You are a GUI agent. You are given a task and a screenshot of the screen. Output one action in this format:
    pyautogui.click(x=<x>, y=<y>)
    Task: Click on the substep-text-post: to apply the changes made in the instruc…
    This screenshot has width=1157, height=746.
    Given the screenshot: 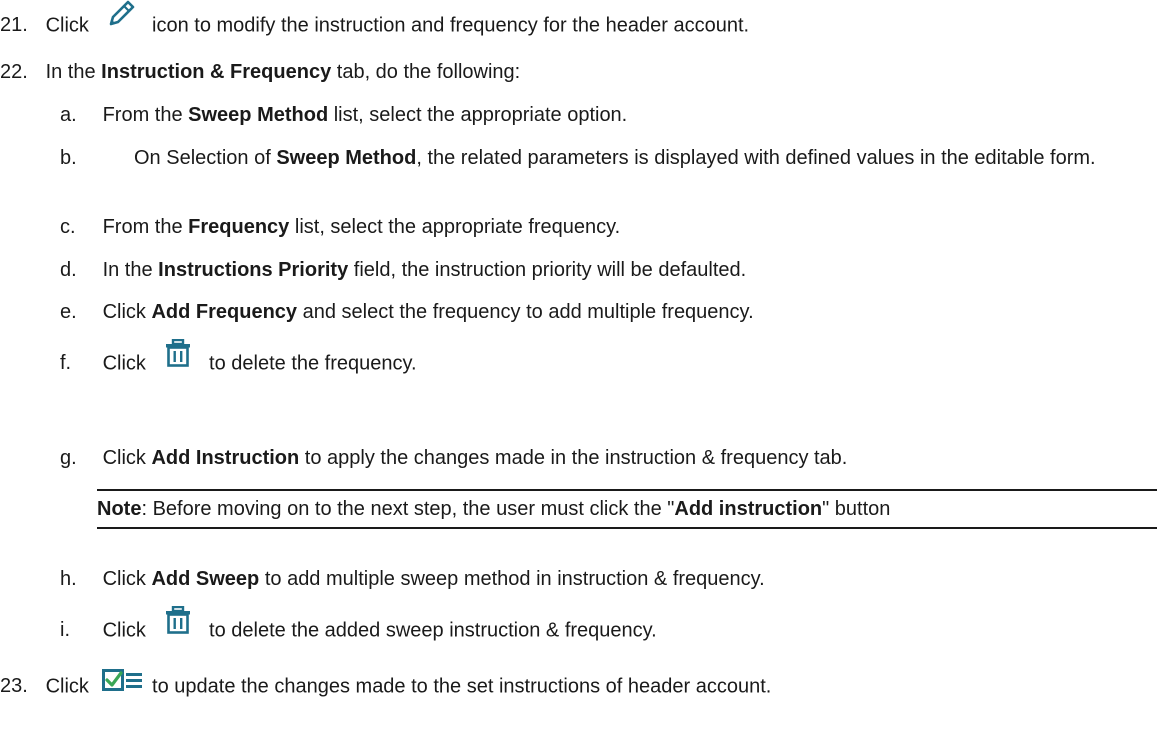 What is the action you would take?
    pyautogui.click(x=576, y=458)
    